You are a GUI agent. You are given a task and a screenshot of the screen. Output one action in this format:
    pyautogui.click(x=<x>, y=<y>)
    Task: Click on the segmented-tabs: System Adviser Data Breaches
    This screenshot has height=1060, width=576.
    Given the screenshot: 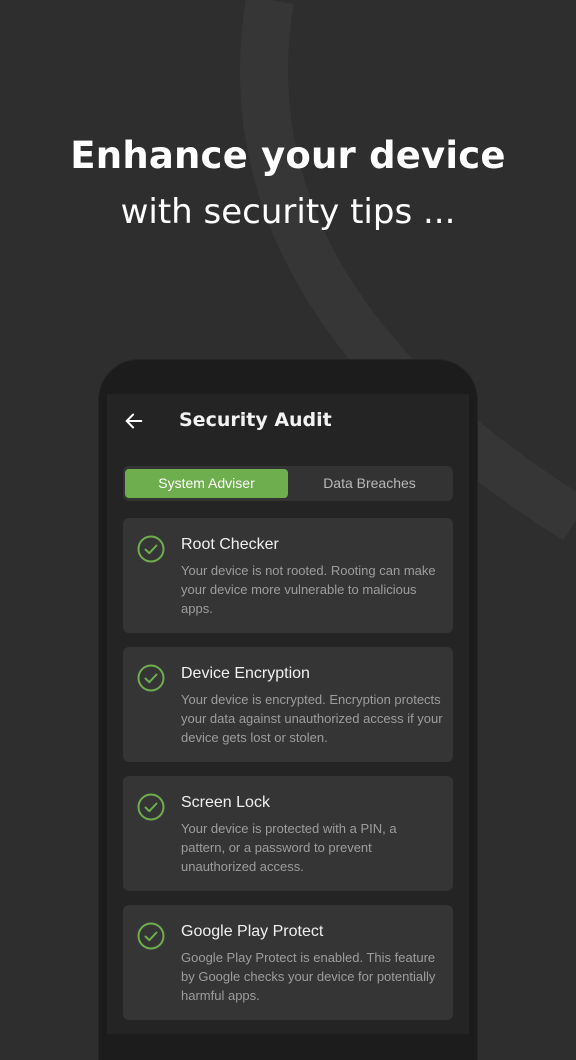 What is the action you would take?
    pyautogui.click(x=288, y=483)
    